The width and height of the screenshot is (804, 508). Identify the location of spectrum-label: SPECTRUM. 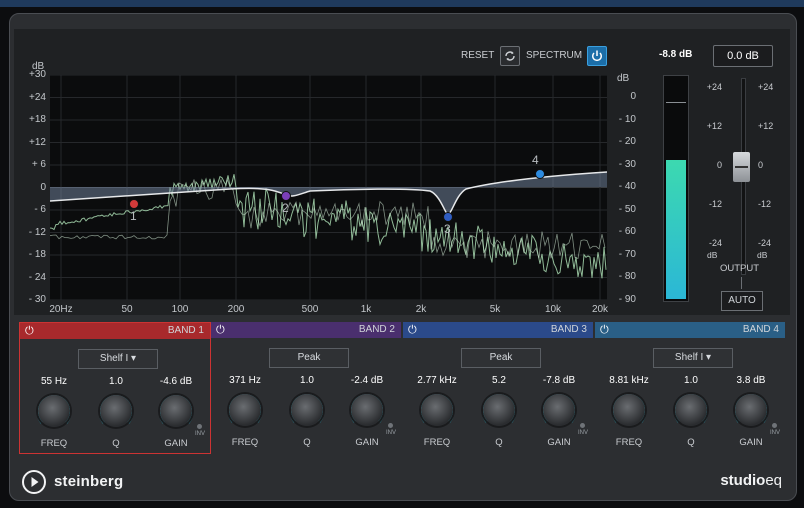
(554, 55).